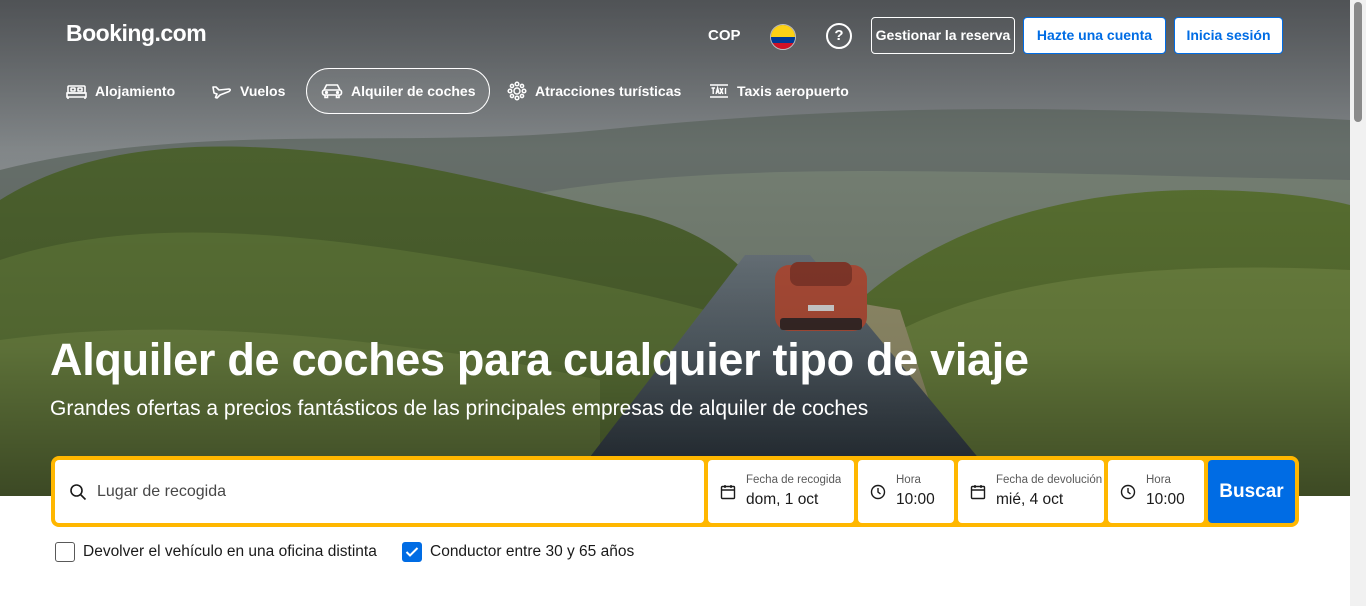 The image size is (1366, 606). What do you see at coordinates (719, 91) in the screenshot?
I see `taxi-icon` at bounding box center [719, 91].